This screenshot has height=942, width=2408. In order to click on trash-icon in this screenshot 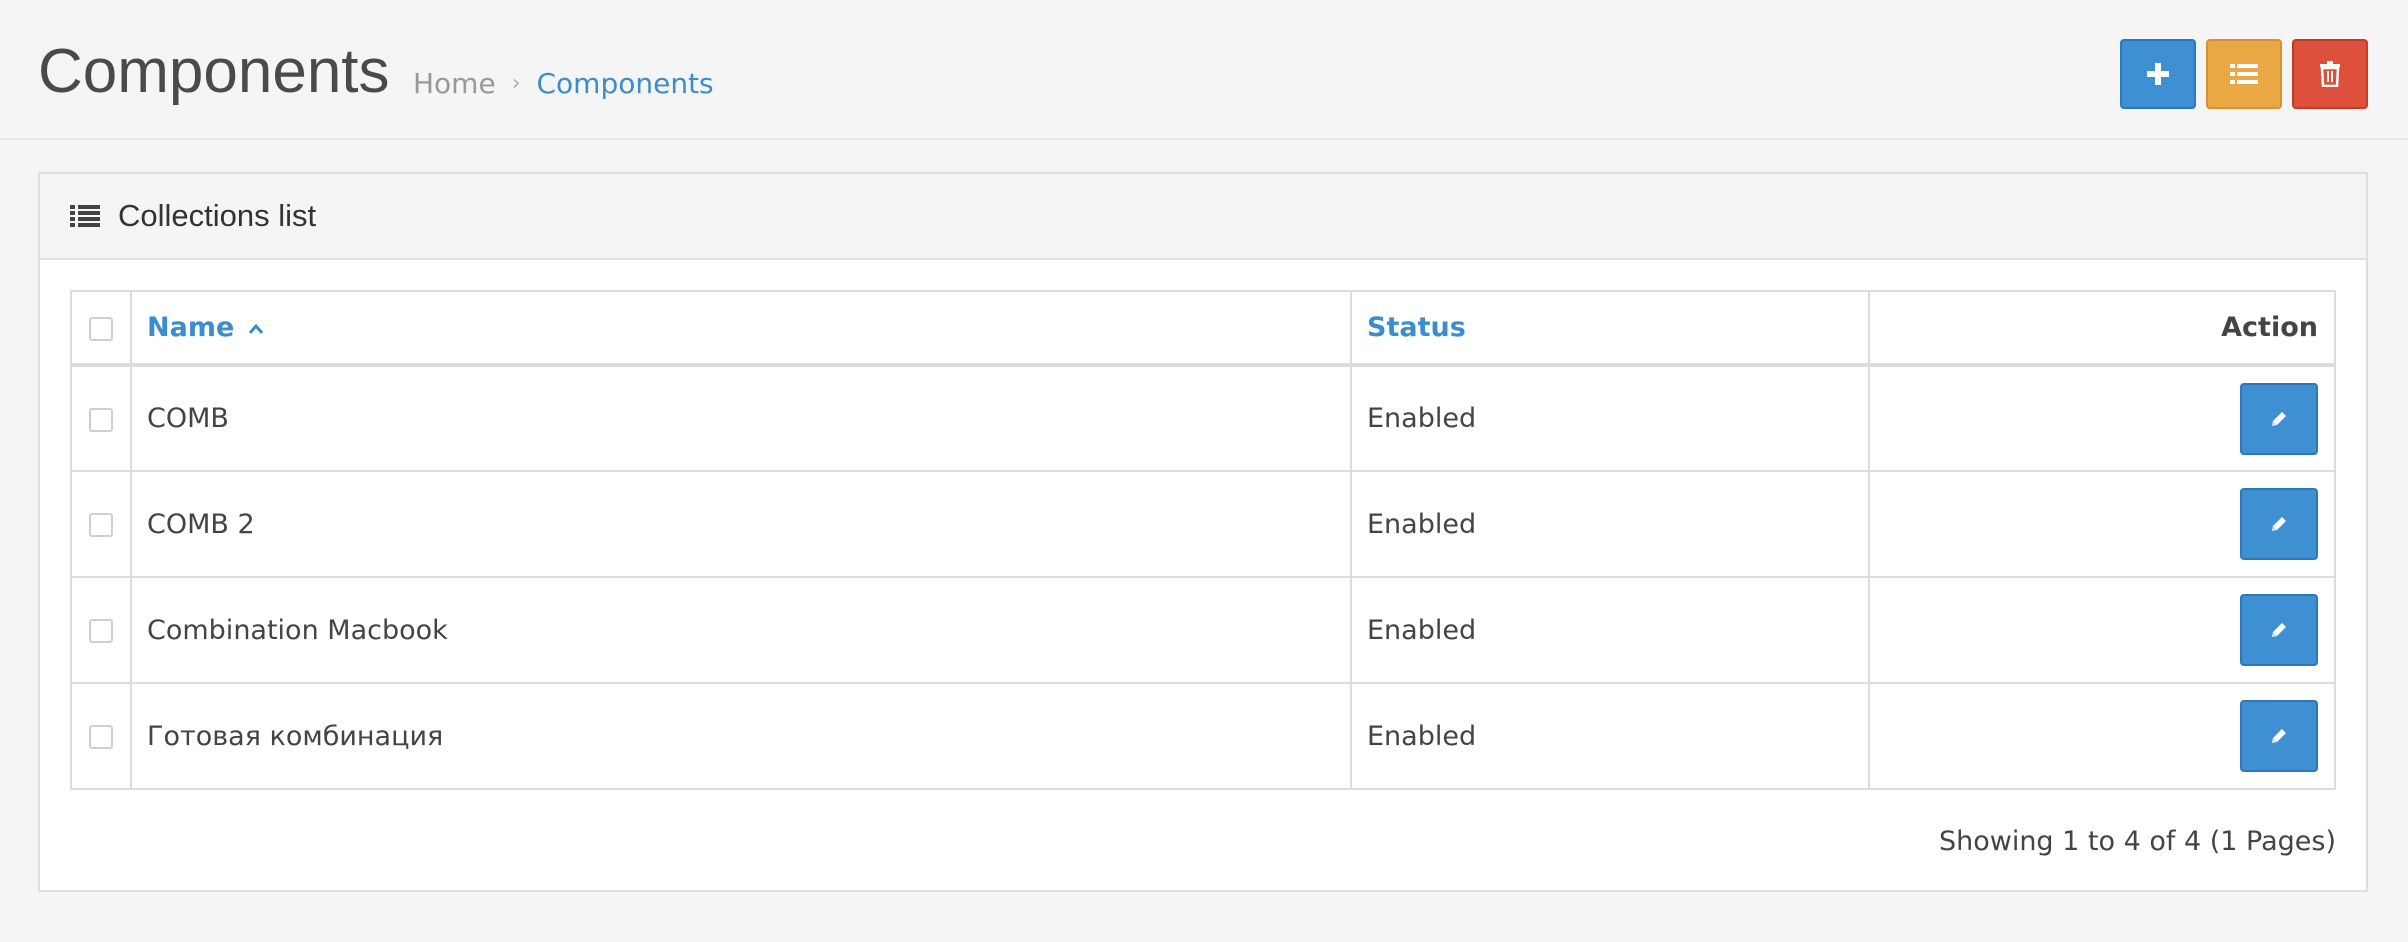, I will do `click(2330, 74)`.